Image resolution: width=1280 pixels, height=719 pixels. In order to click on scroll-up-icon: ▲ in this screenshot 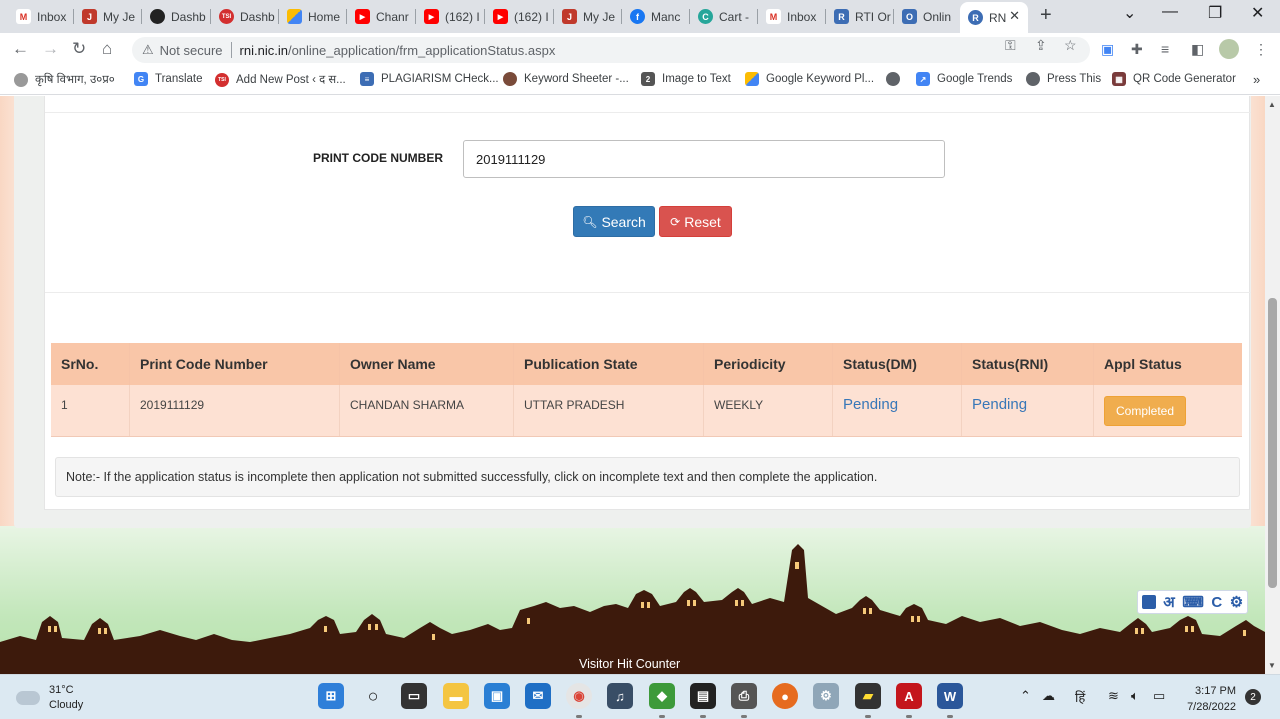, I will do `click(1272, 104)`.